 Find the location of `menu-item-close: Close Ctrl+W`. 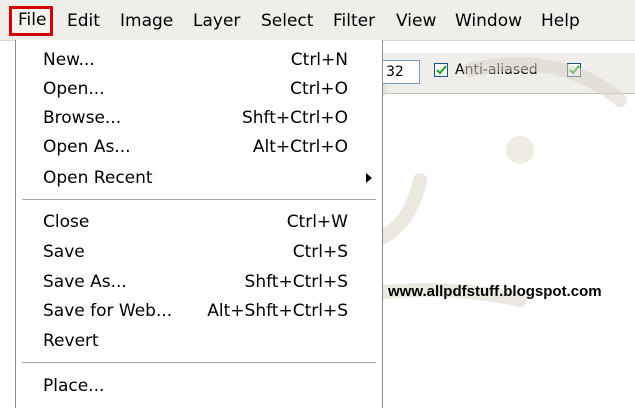

menu-item-close: Close Ctrl+W is located at coordinates (199, 222).